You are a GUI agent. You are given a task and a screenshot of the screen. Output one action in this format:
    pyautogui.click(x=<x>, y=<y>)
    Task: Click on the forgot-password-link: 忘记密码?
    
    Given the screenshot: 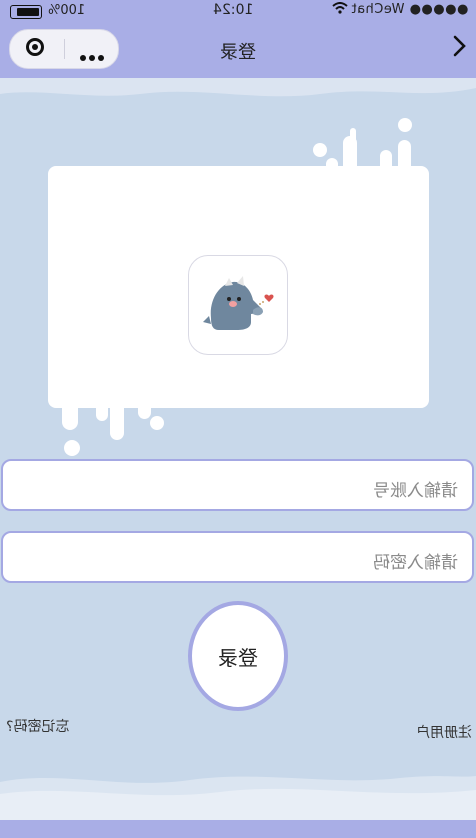 What is the action you would take?
    pyautogui.click(x=37, y=726)
    